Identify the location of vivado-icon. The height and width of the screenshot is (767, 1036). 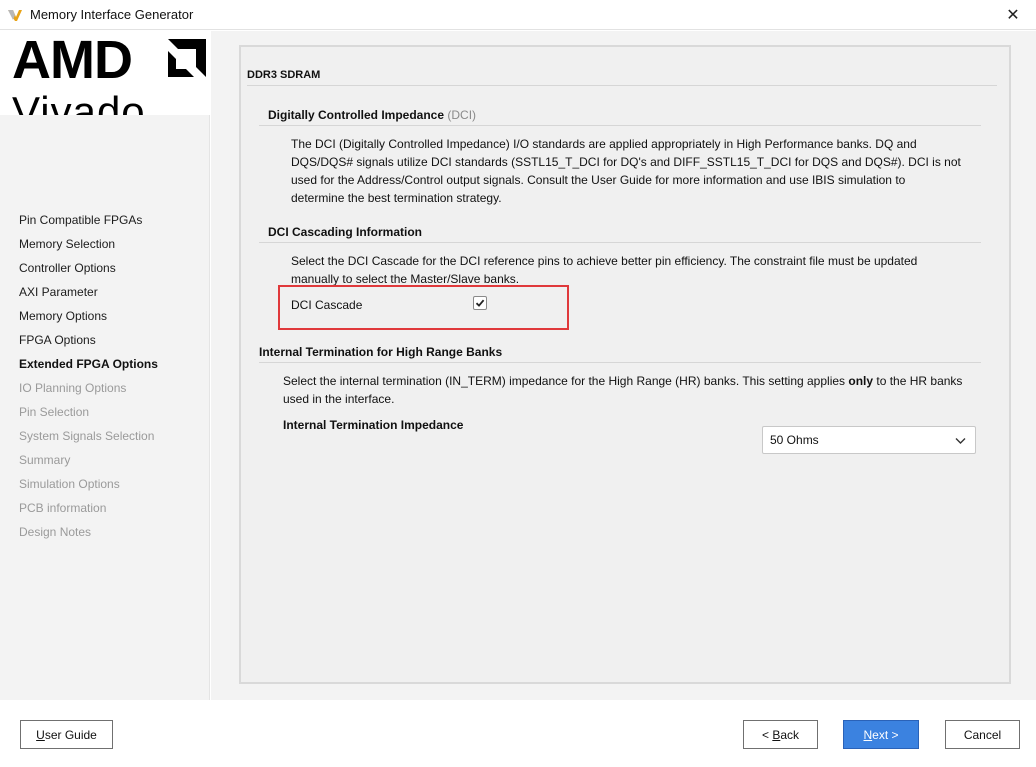
(15, 15).